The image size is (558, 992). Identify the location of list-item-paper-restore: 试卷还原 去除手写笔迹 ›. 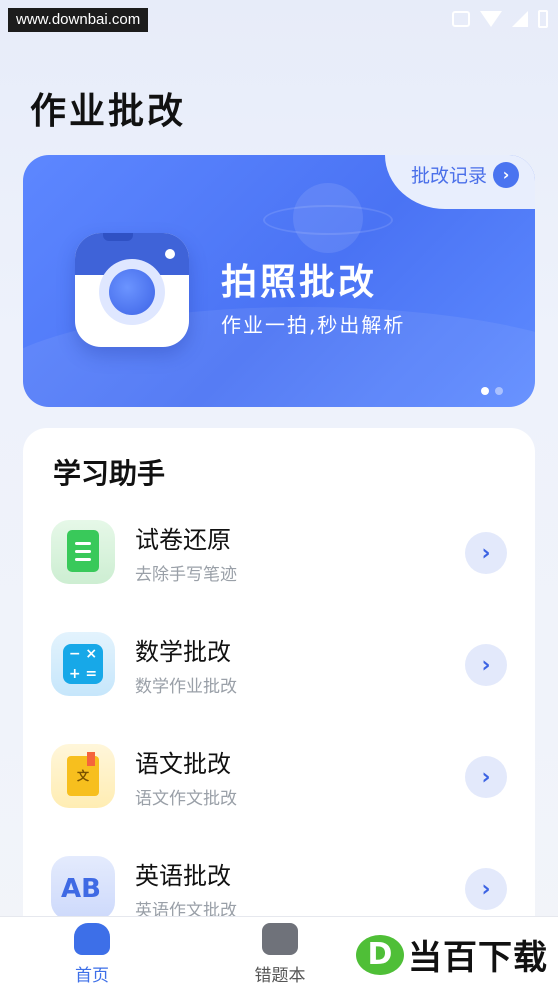
(279, 565).